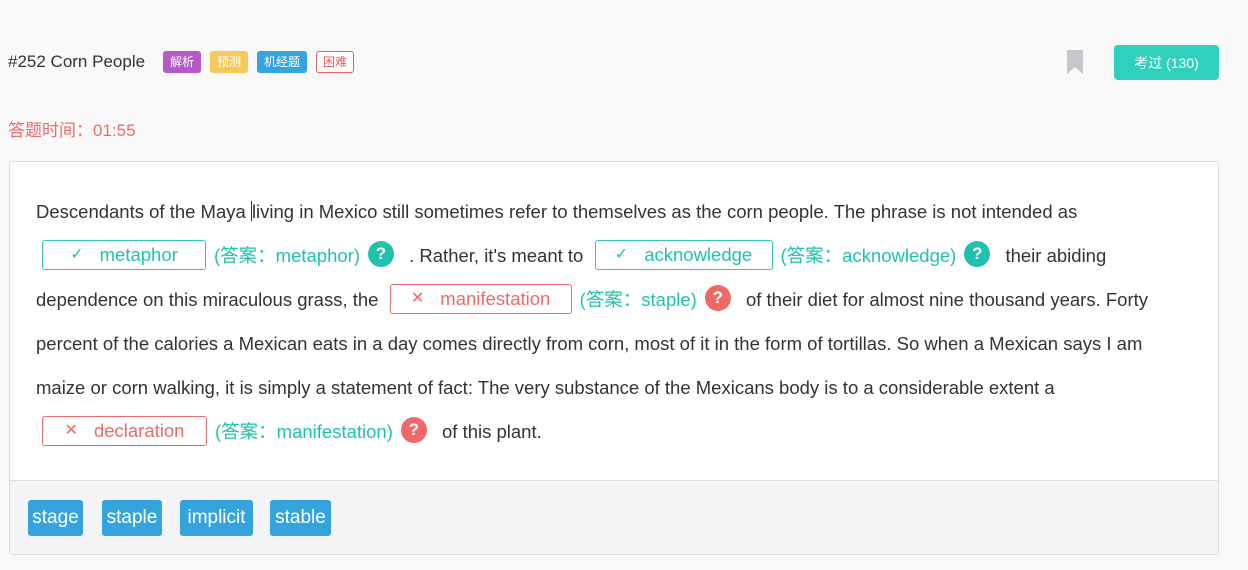 The height and width of the screenshot is (570, 1248). Describe the element at coordinates (496, 255) in the screenshot. I see `passage-segment: . Rather, it's meant to` at that location.